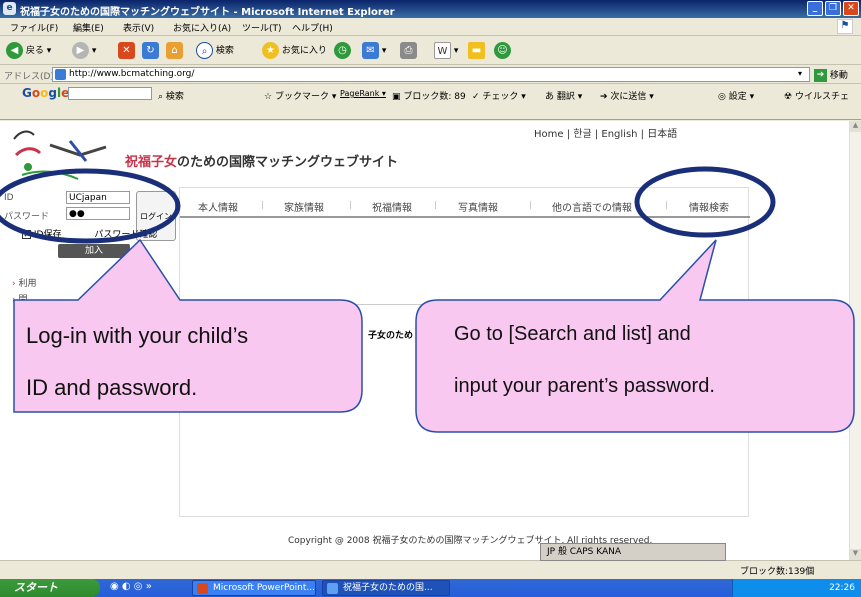 This screenshot has height=597, width=861. I want to click on mail-button: ✉ ▾, so click(374, 51).